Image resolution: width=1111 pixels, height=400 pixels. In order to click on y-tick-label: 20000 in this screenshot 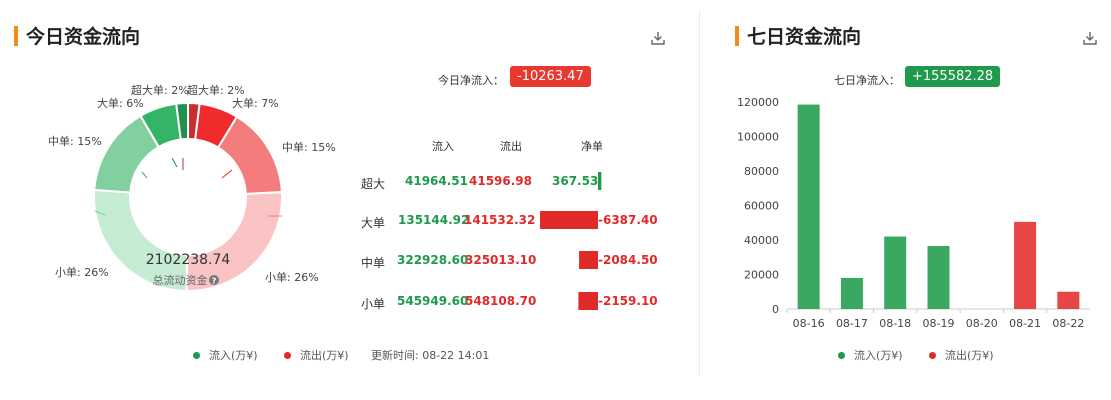, I will do `click(761, 275)`.